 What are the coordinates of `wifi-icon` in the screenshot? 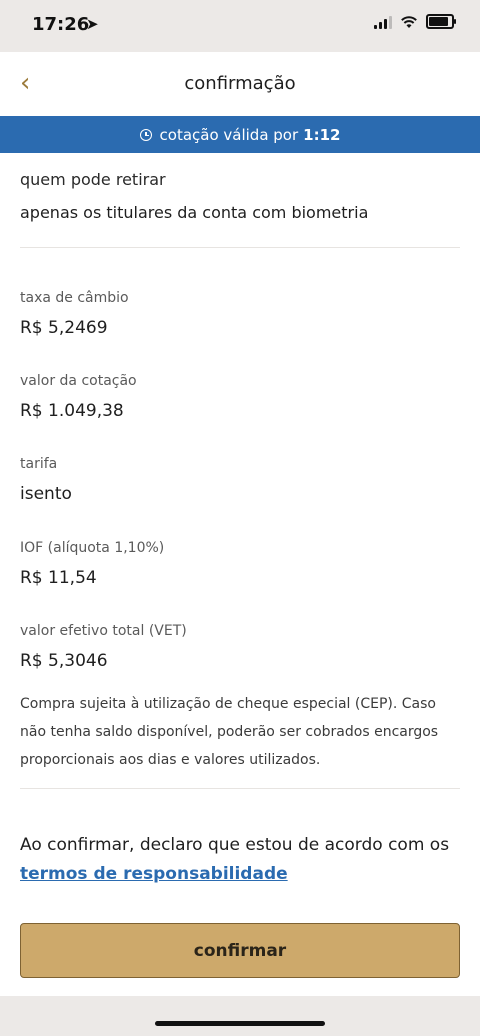 It's located at (409, 21).